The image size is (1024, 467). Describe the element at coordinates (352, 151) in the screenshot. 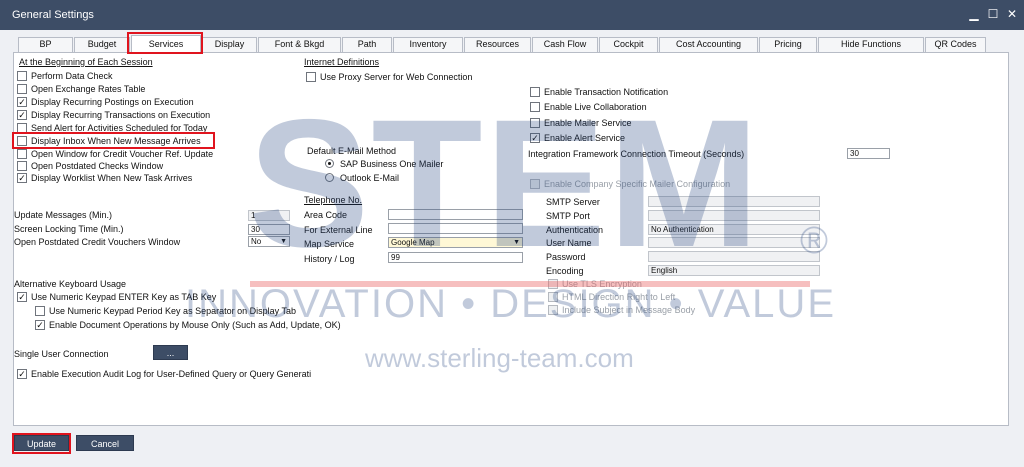

I see `email-method-title: Default E-Mail Method` at that location.